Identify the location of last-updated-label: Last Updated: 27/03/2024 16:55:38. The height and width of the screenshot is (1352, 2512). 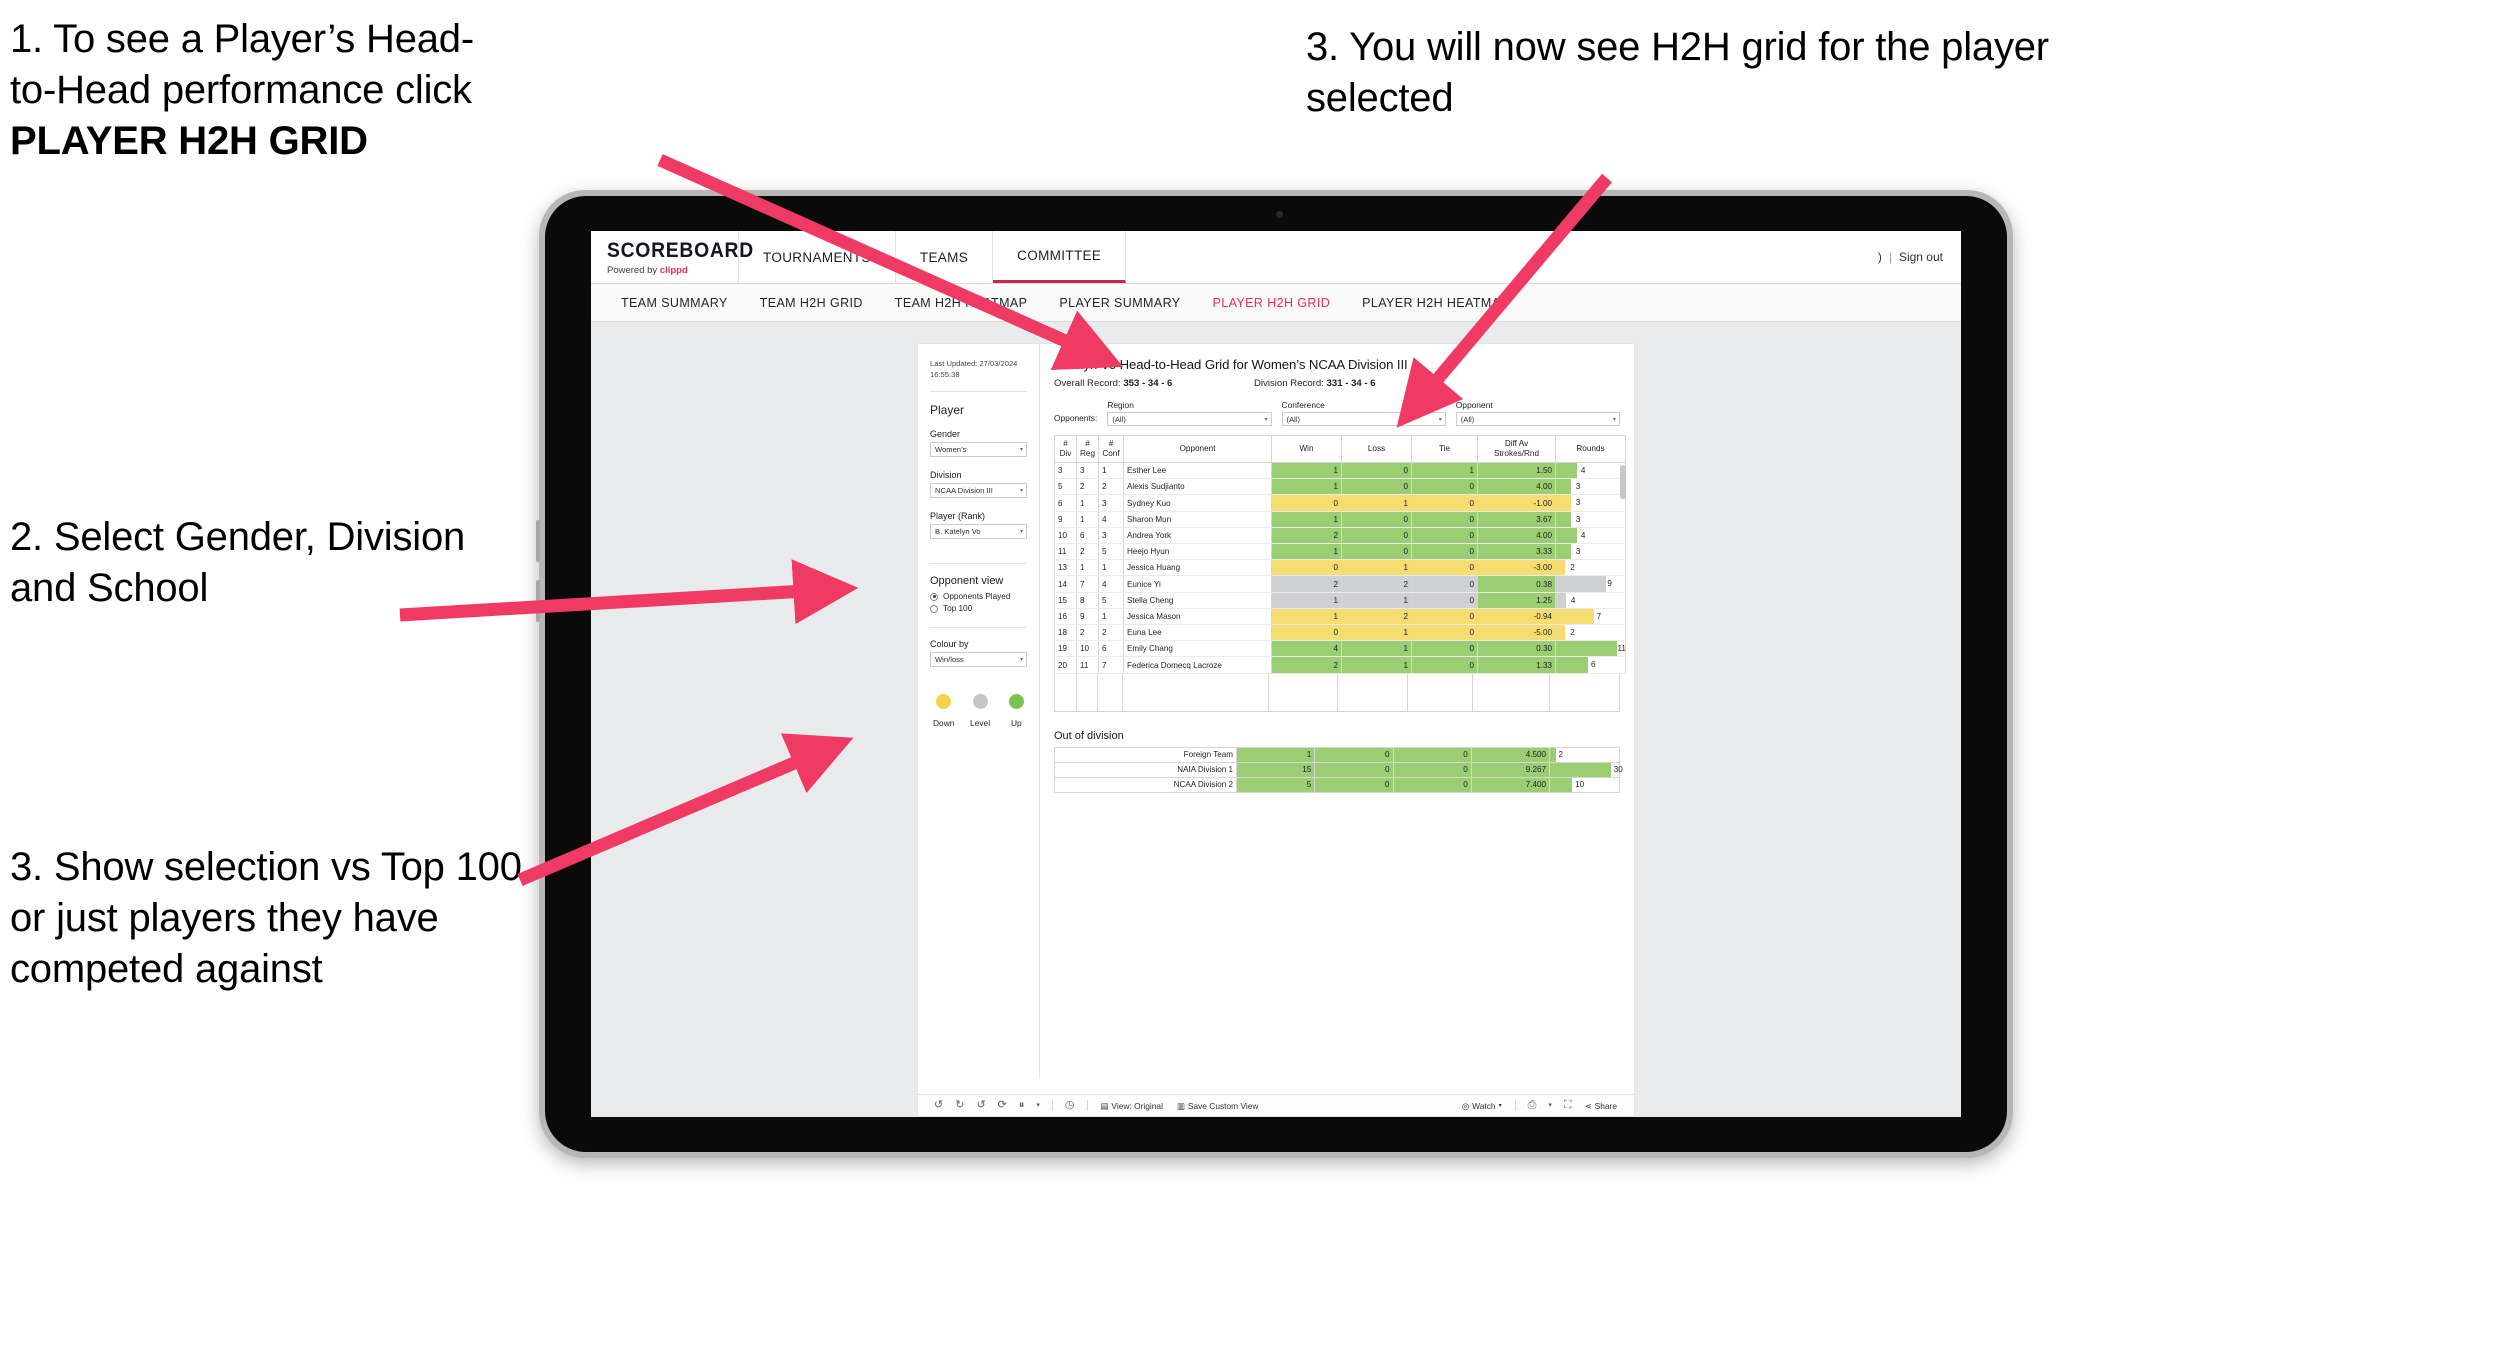
(974, 369).